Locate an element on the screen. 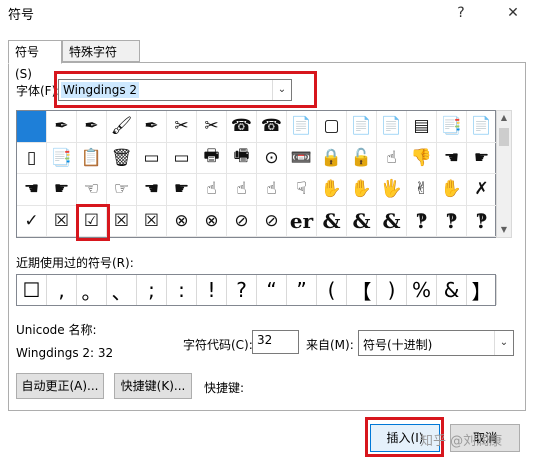  from-label: 来自(M): is located at coordinates (330, 345).